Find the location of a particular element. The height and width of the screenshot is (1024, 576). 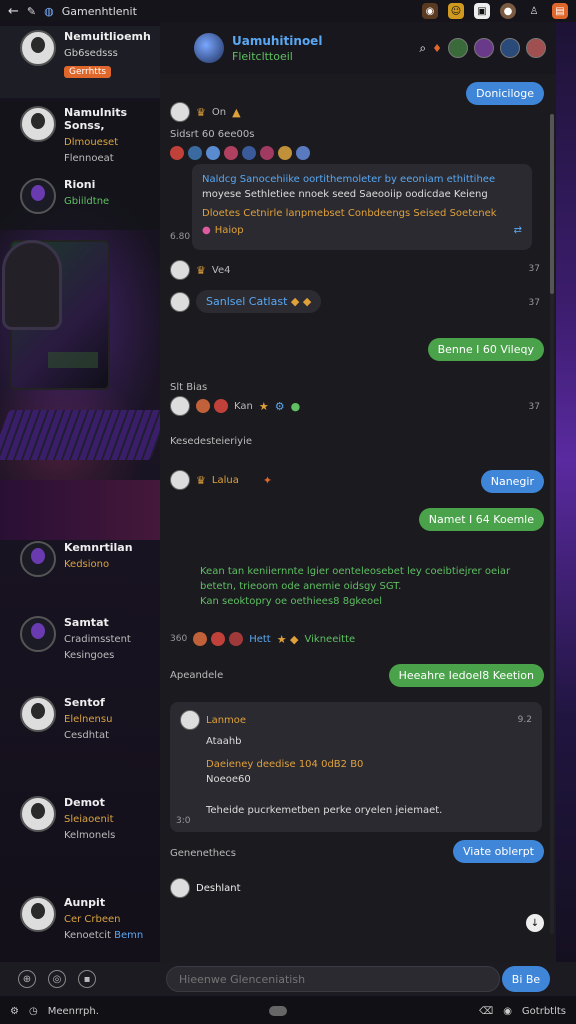

search-icon: ⌕ is located at coordinates (422, 48).